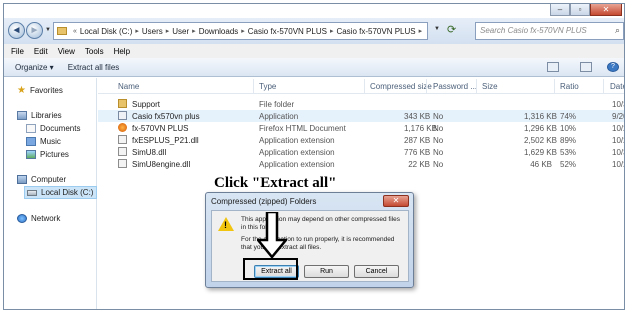 This screenshot has height=313, width=628. Describe the element at coordinates (272, 235) in the screenshot. I see `arrow-down-icon` at that location.